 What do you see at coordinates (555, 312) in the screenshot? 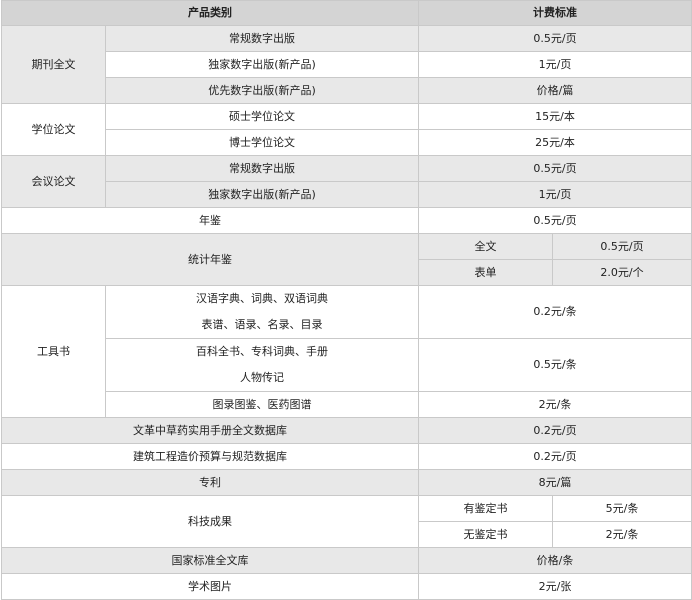
I see `row-price: 0.2元/条` at bounding box center [555, 312].